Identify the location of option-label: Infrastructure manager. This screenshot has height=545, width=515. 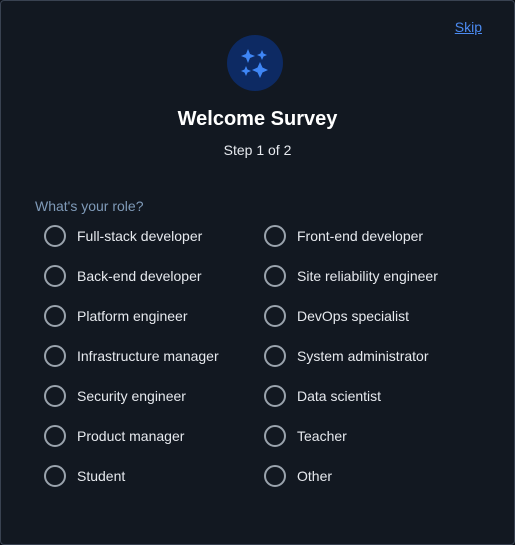
(148, 356).